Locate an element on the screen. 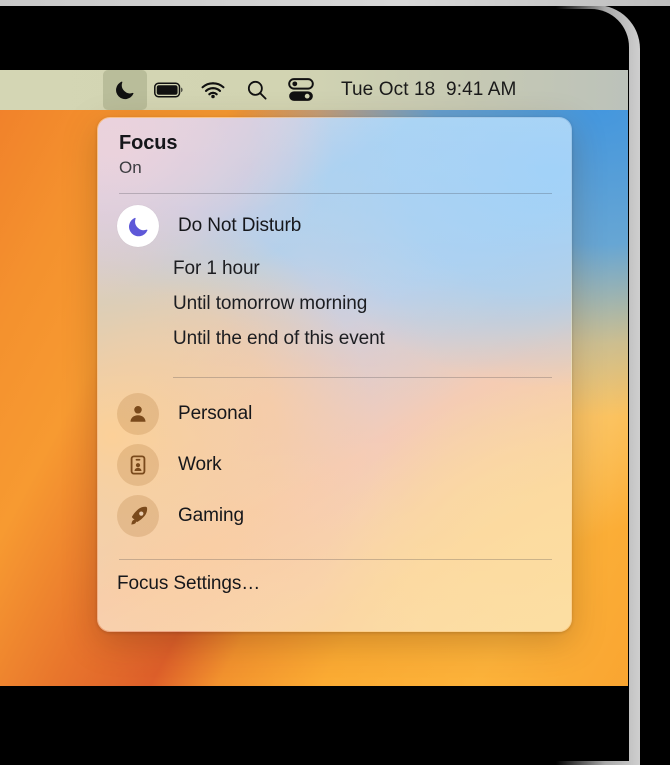 The image size is (670, 765). timing-option-until-tomorrow-morning: Until tomorrow morning is located at coordinates (270, 304).